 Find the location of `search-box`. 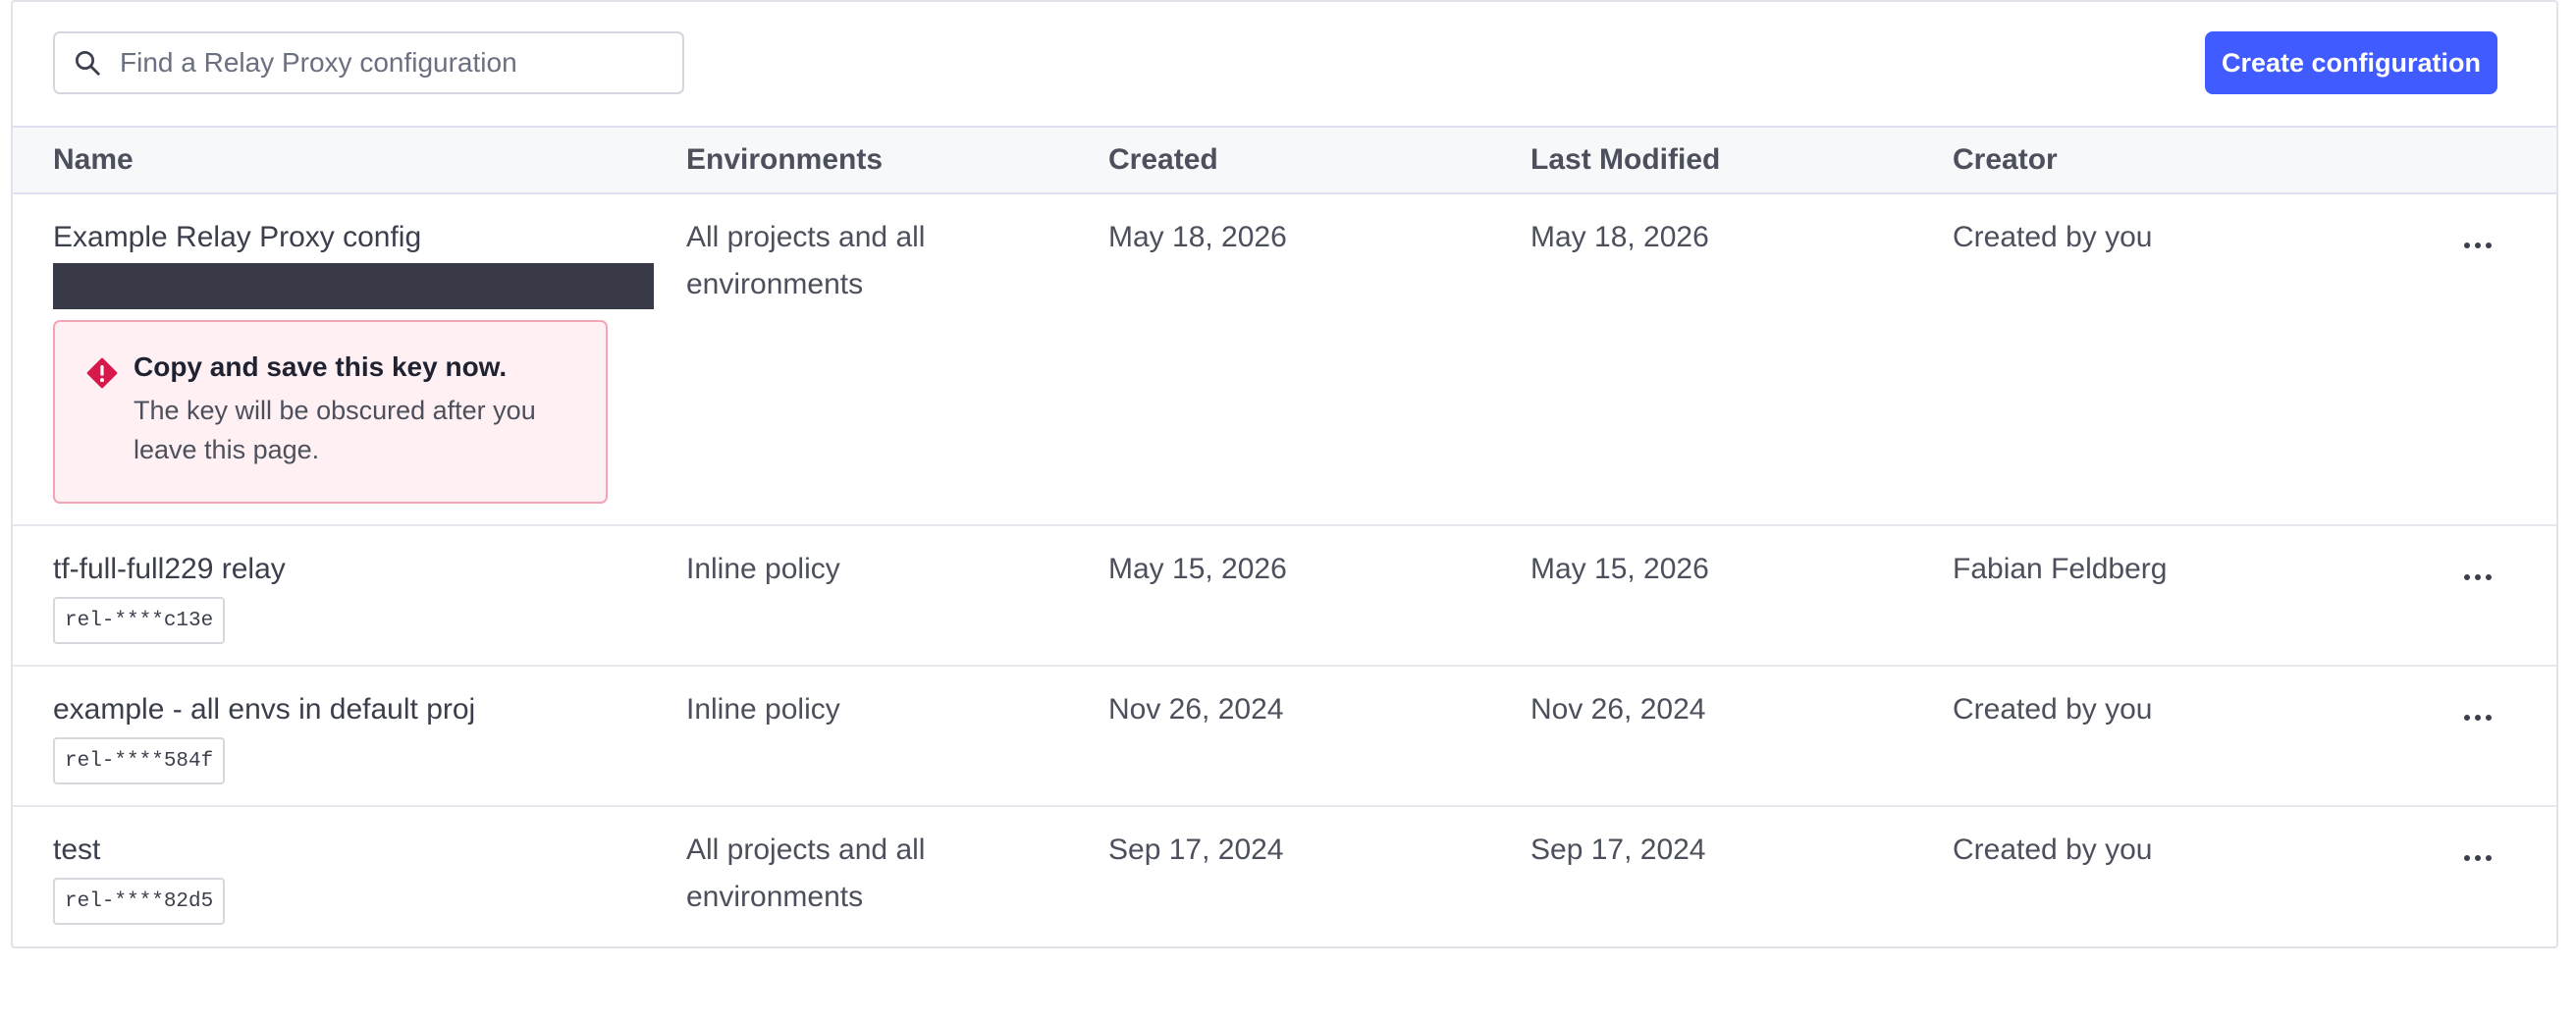

search-box is located at coordinates (368, 62).